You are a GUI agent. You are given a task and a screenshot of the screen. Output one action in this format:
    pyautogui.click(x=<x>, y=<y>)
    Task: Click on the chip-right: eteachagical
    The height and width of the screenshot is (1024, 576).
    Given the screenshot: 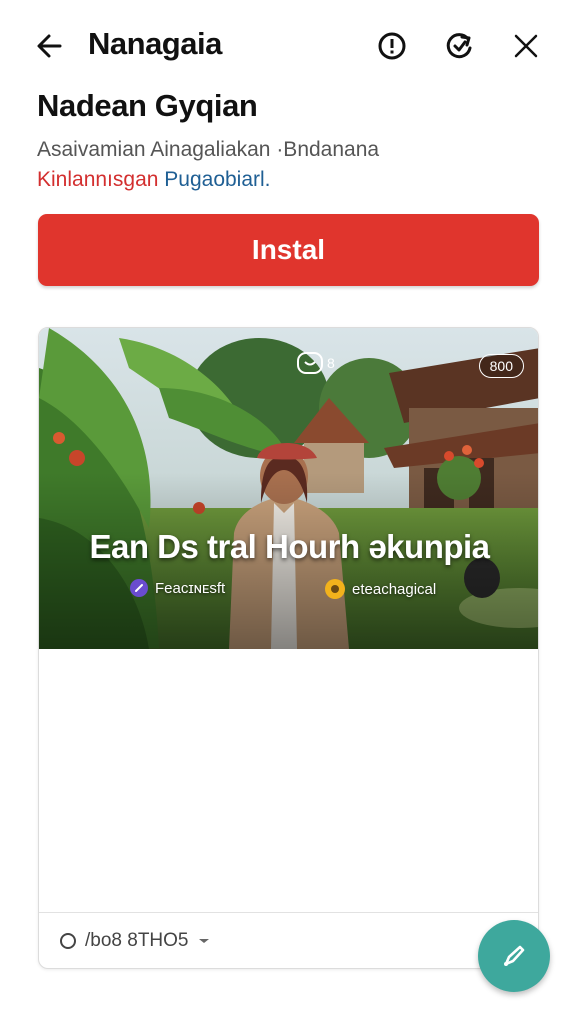 What is the action you would take?
    pyautogui.click(x=380, y=589)
    